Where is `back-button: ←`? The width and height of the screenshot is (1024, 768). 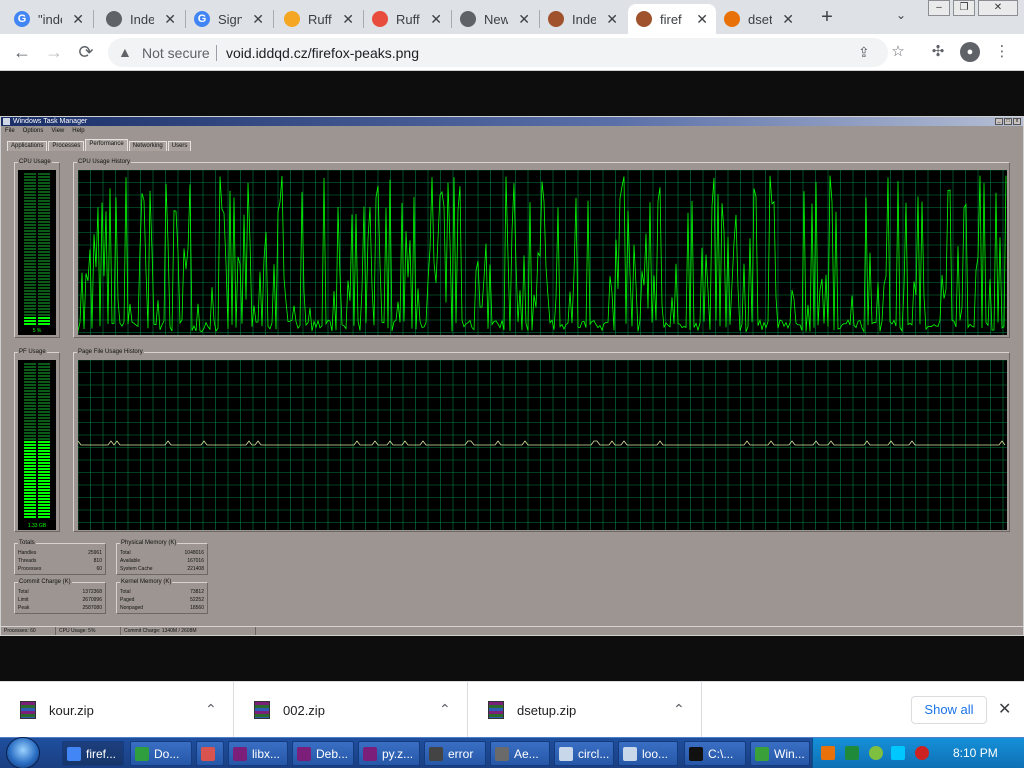
back-button: ← is located at coordinates (22, 52).